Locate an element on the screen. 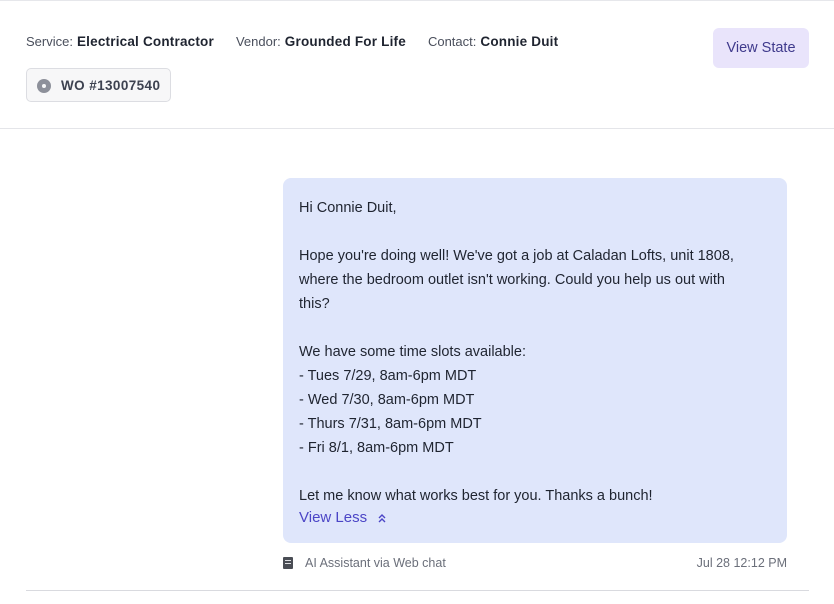  slots-intro: We have some time slots available: is located at coordinates (413, 352).